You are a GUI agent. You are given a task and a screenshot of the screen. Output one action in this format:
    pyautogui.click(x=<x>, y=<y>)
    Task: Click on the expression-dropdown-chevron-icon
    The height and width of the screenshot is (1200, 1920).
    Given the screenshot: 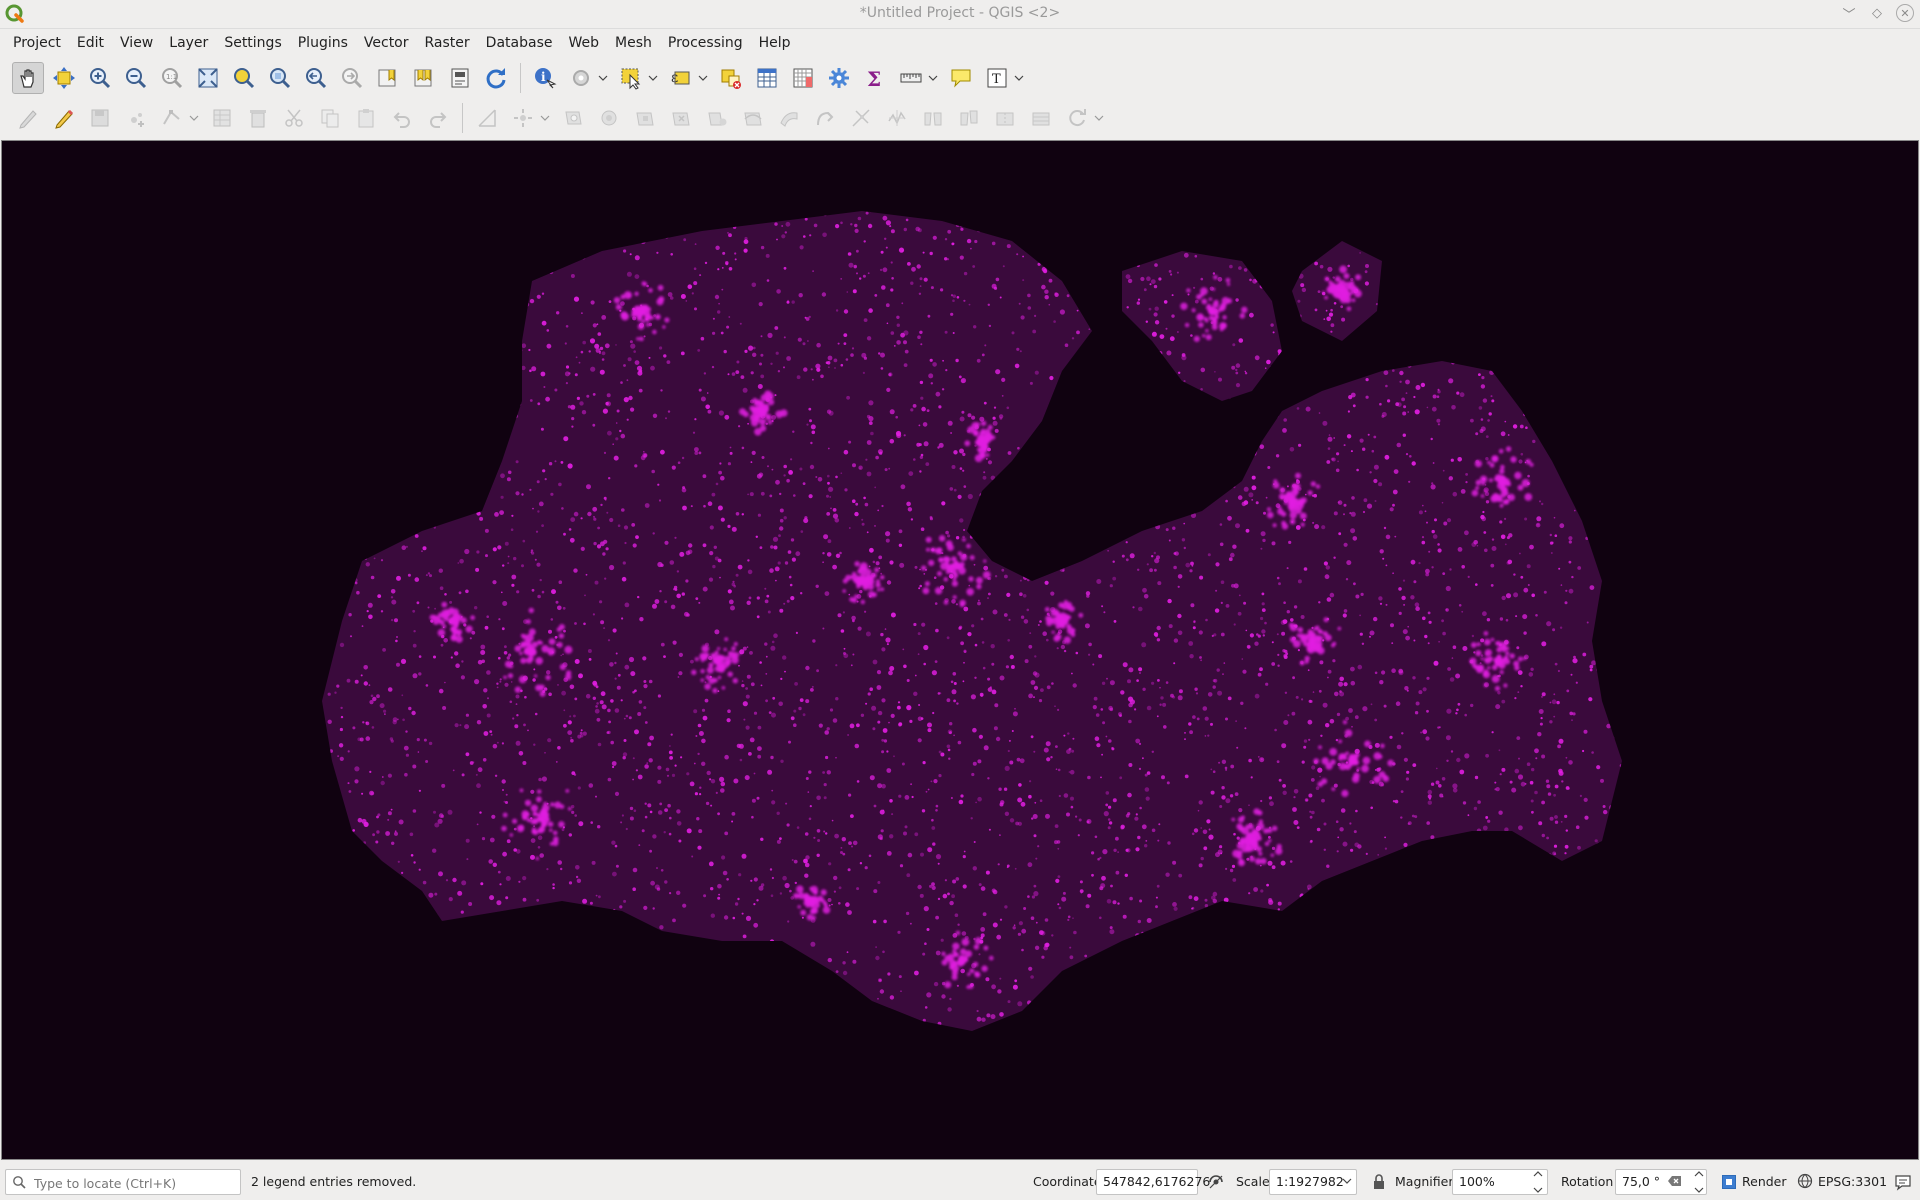 What is the action you would take?
    pyautogui.click(x=703, y=78)
    